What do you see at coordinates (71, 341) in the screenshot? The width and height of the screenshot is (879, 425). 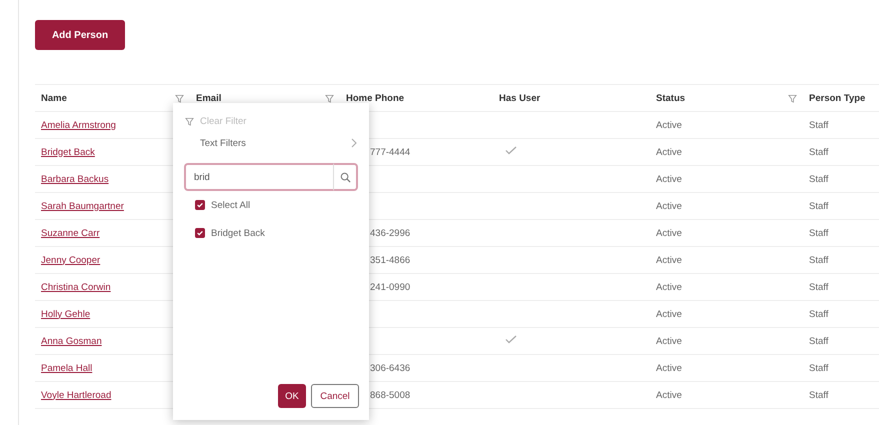 I see `person-name-link: Anna Gosman` at bounding box center [71, 341].